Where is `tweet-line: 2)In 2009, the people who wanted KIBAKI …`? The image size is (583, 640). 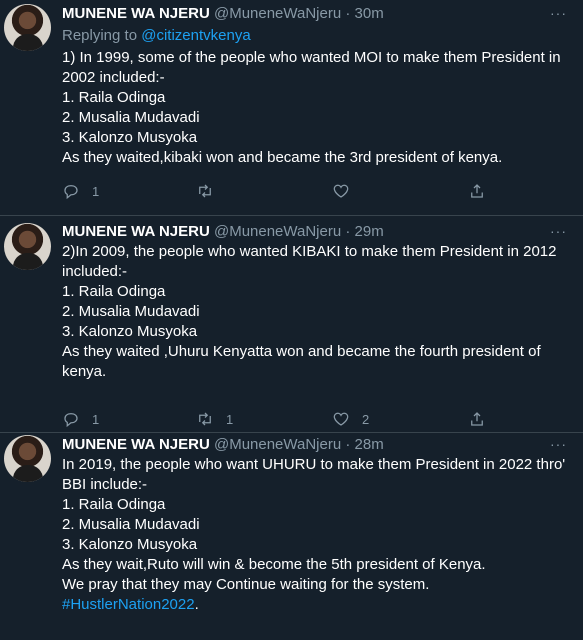 tweet-line: 2)In 2009, the people who wanted KIBAKI … is located at coordinates (309, 251).